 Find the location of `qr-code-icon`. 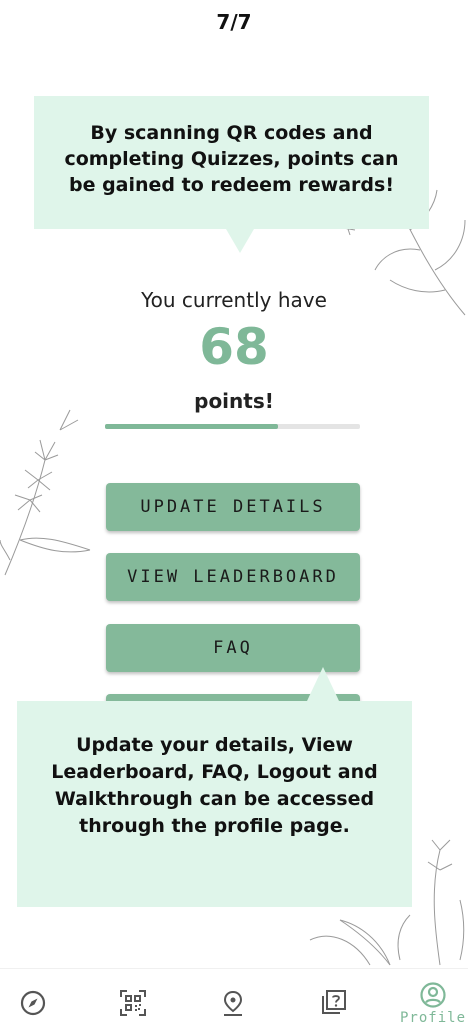

qr-code-icon is located at coordinates (133, 1003).